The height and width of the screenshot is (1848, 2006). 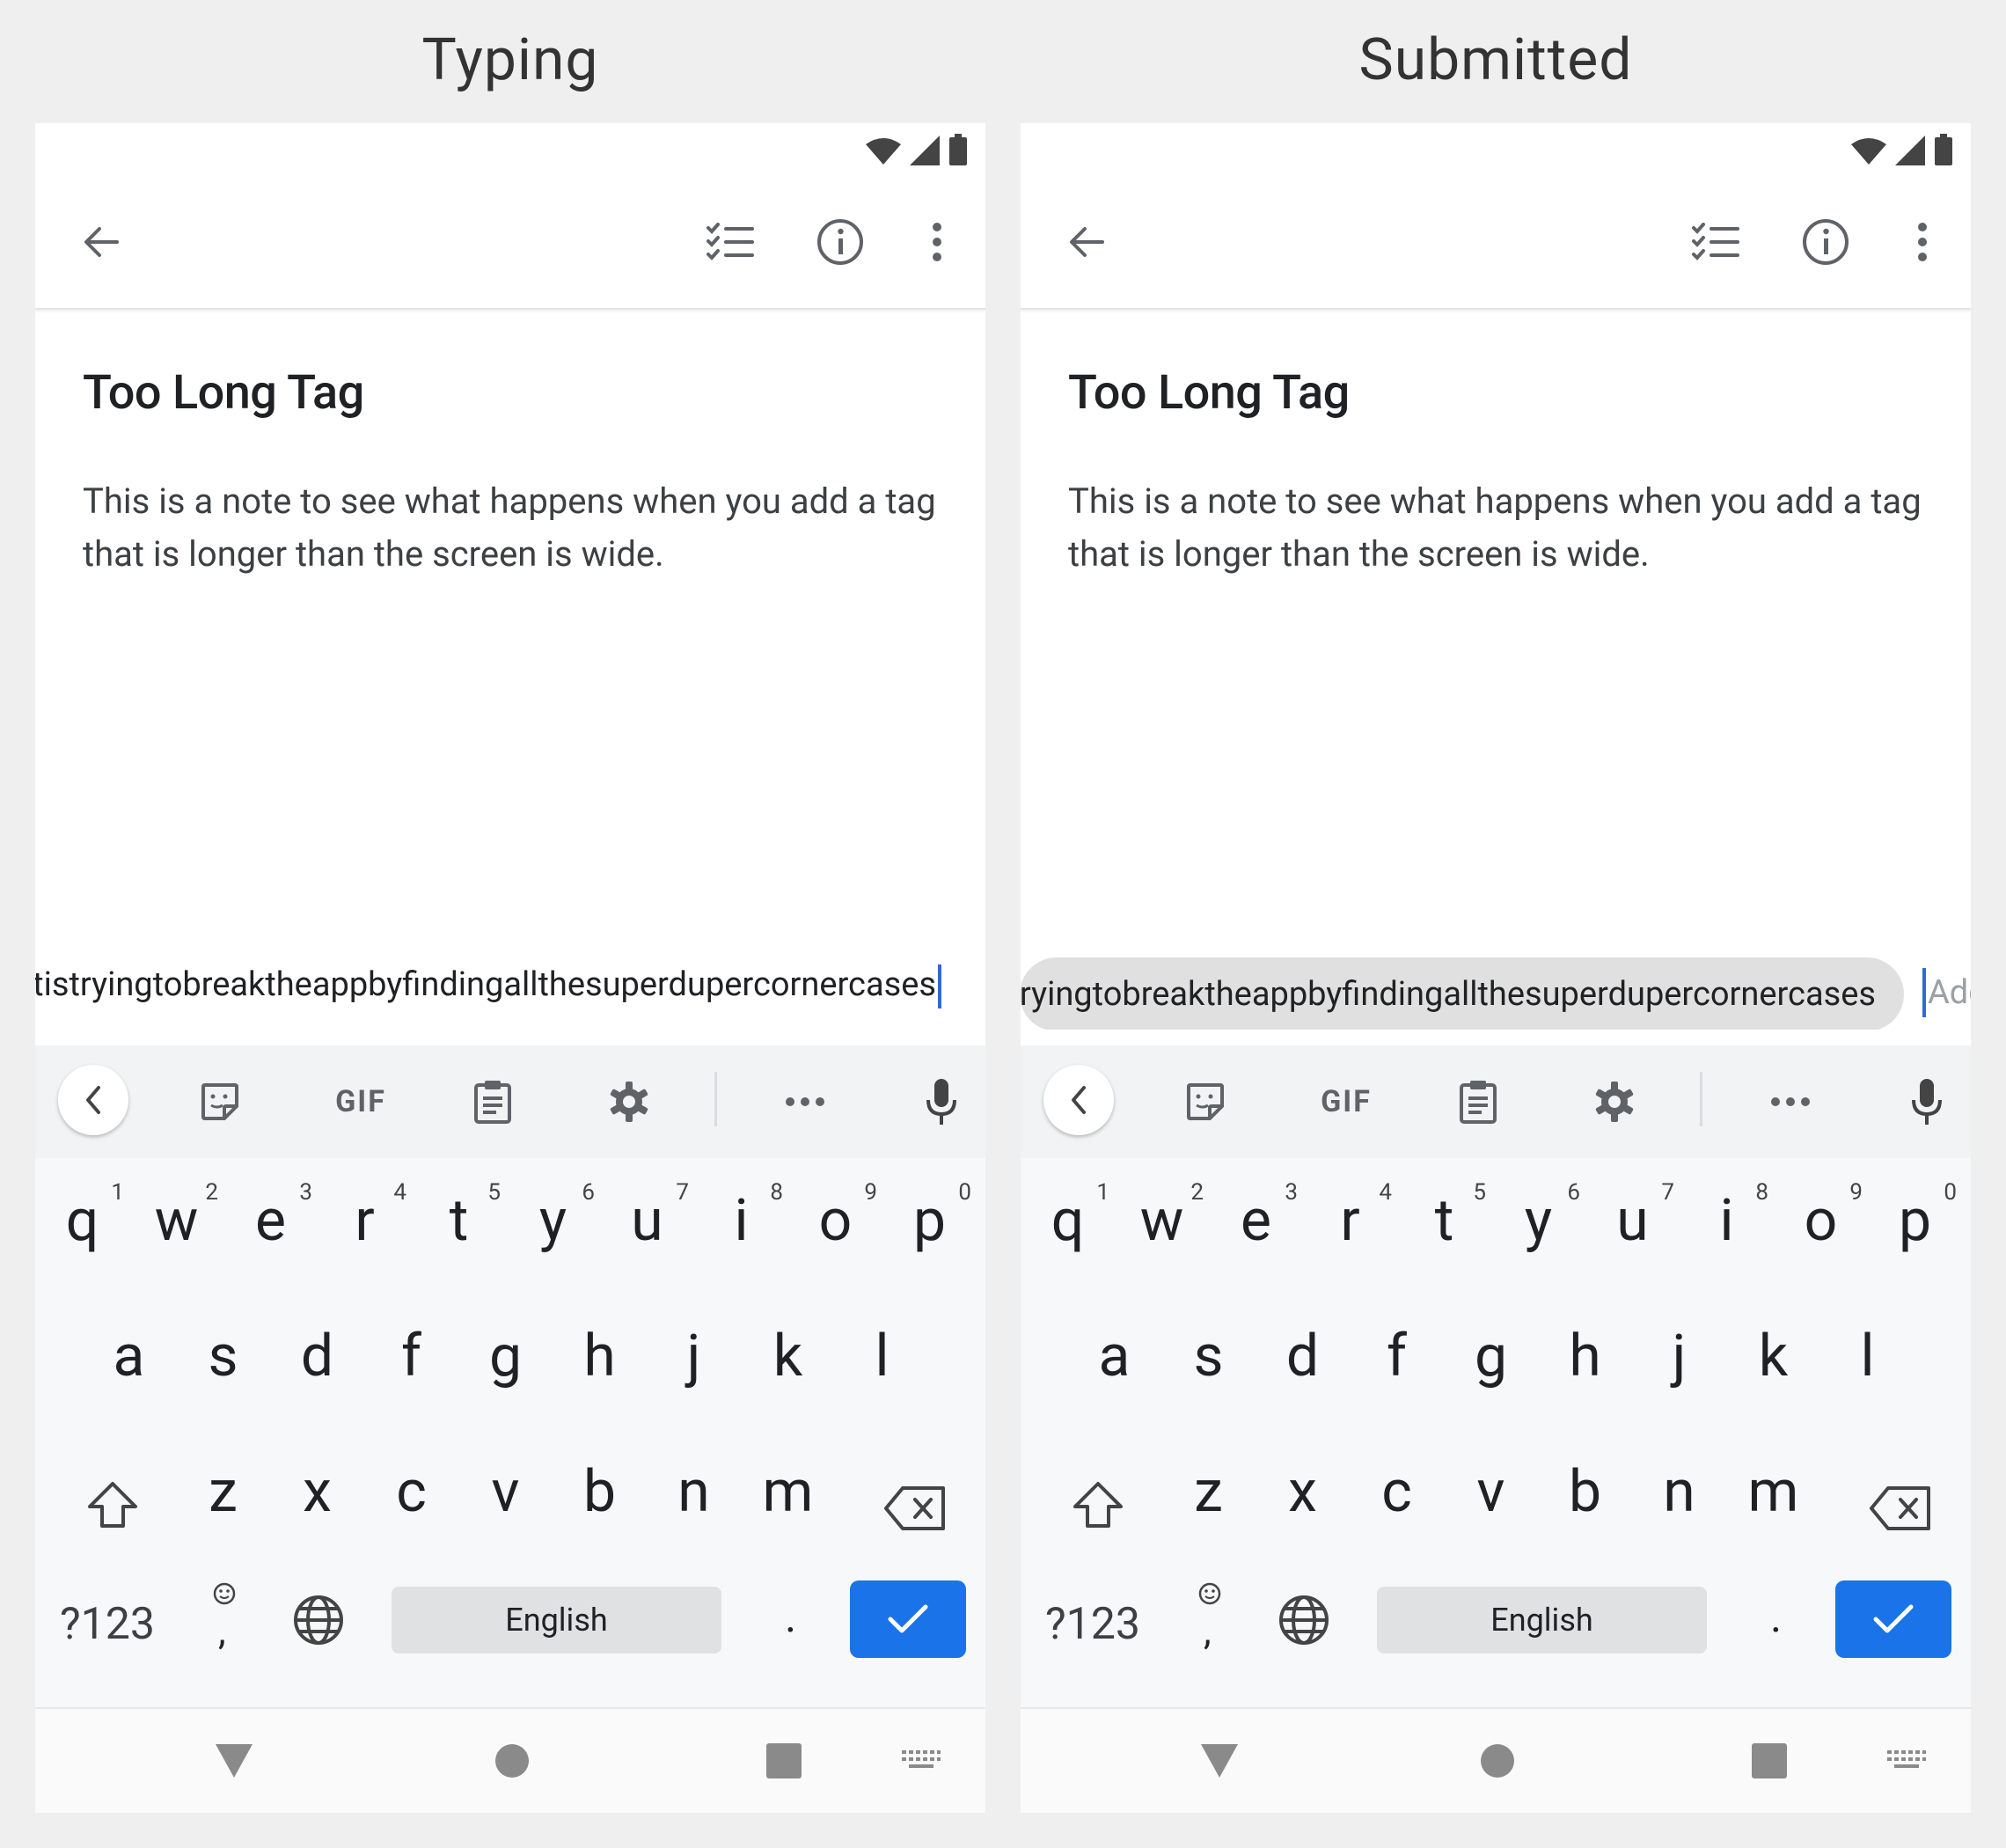 What do you see at coordinates (1946, 993) in the screenshot?
I see `add-tag-input: Add` at bounding box center [1946, 993].